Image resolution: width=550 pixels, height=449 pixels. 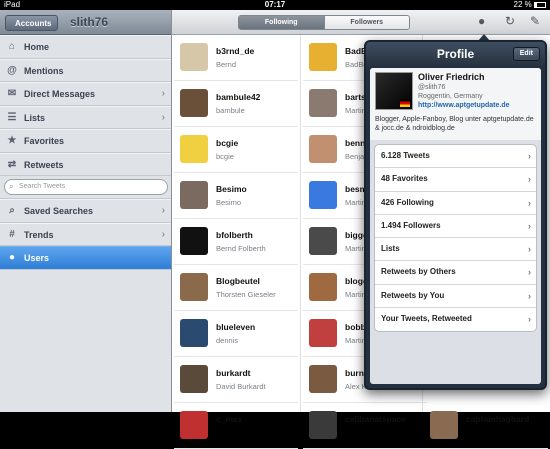 What do you see at coordinates (236, 288) in the screenshot?
I see `user-cell: Blogbeutel Thorsten Gieseler` at bounding box center [236, 288].